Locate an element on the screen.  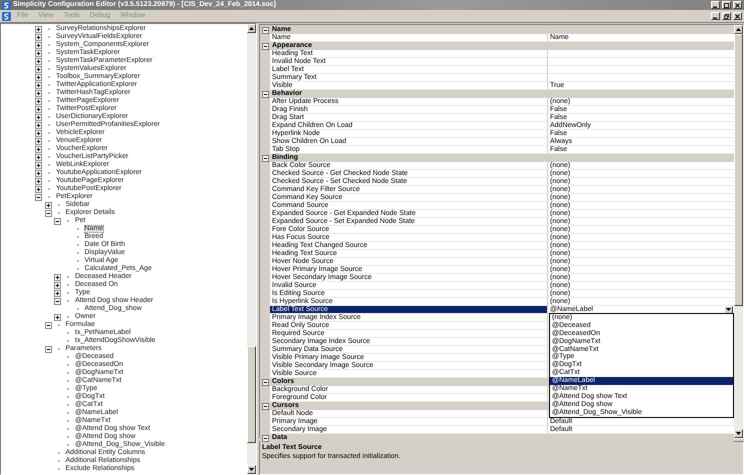
dropdown-arrow-icon is located at coordinates (728, 309).